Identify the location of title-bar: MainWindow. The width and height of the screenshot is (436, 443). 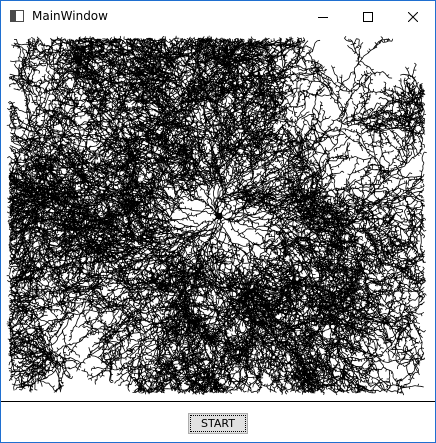
(218, 16).